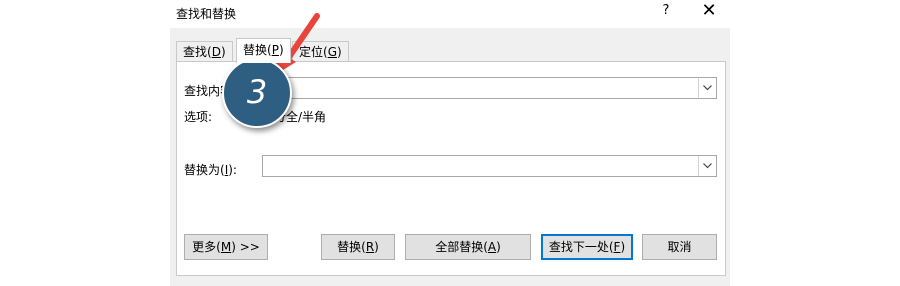 The height and width of the screenshot is (286, 900). Describe the element at coordinates (204, 51) in the screenshot. I see `tab-find: 查找(D)` at that location.